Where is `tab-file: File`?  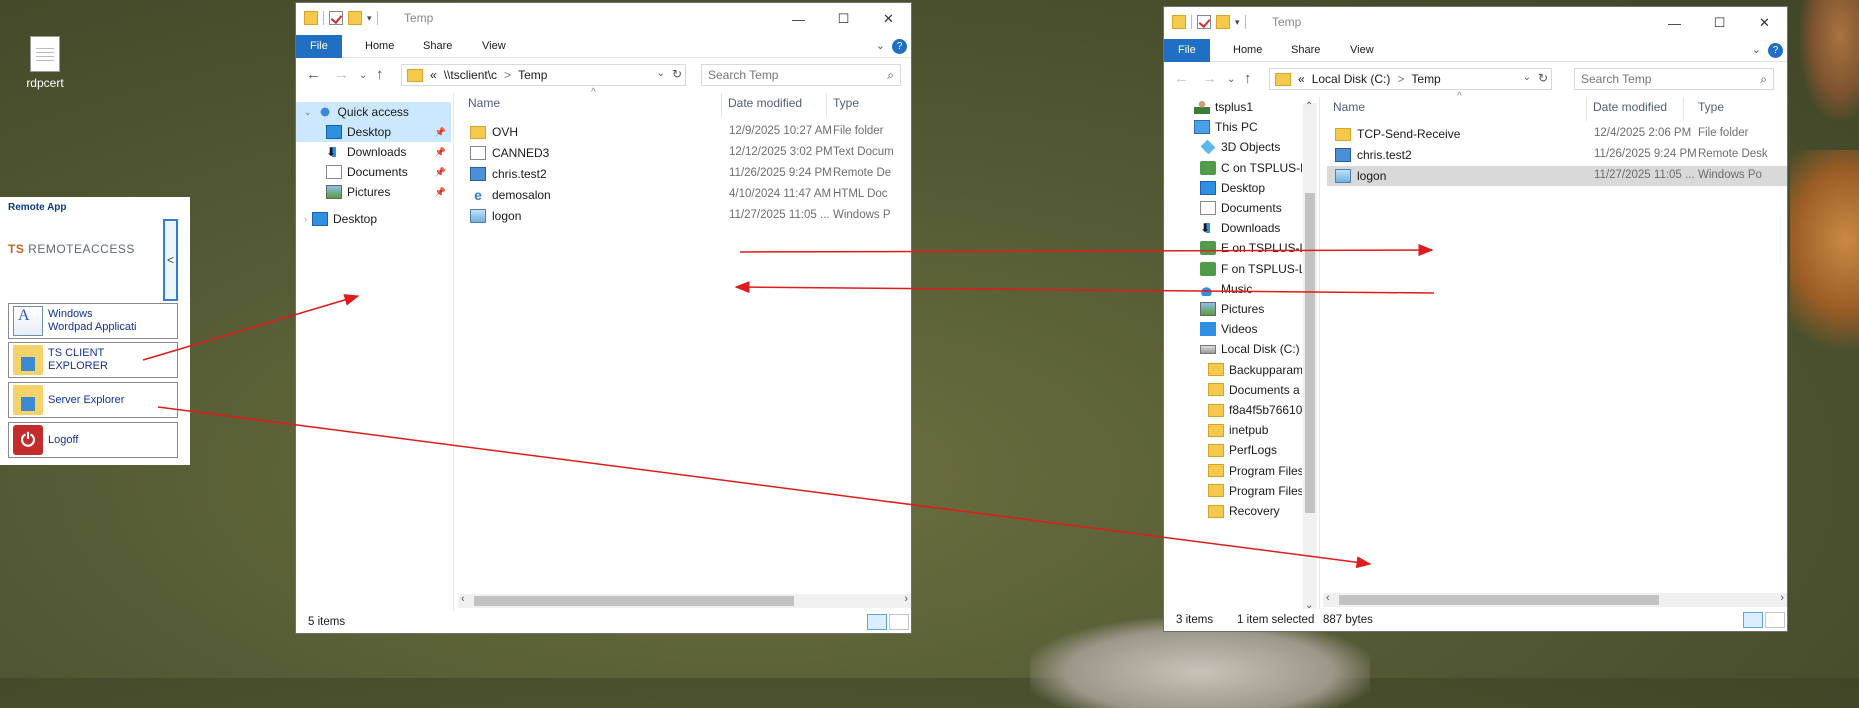 tab-file: File is located at coordinates (319, 46).